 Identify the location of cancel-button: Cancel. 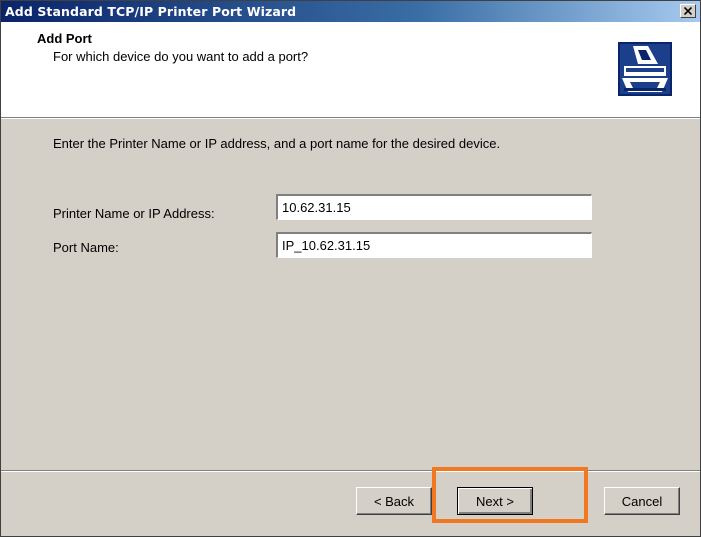
(642, 501).